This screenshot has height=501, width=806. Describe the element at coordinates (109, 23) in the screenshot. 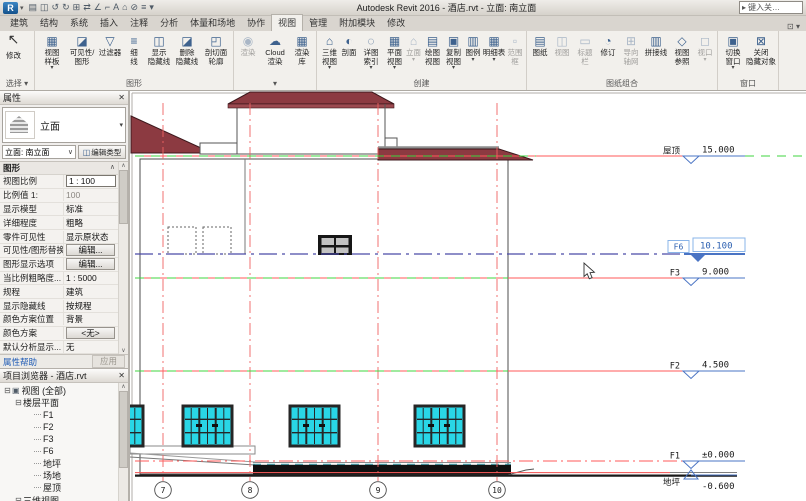

I see `tab-插入: 插入` at that location.